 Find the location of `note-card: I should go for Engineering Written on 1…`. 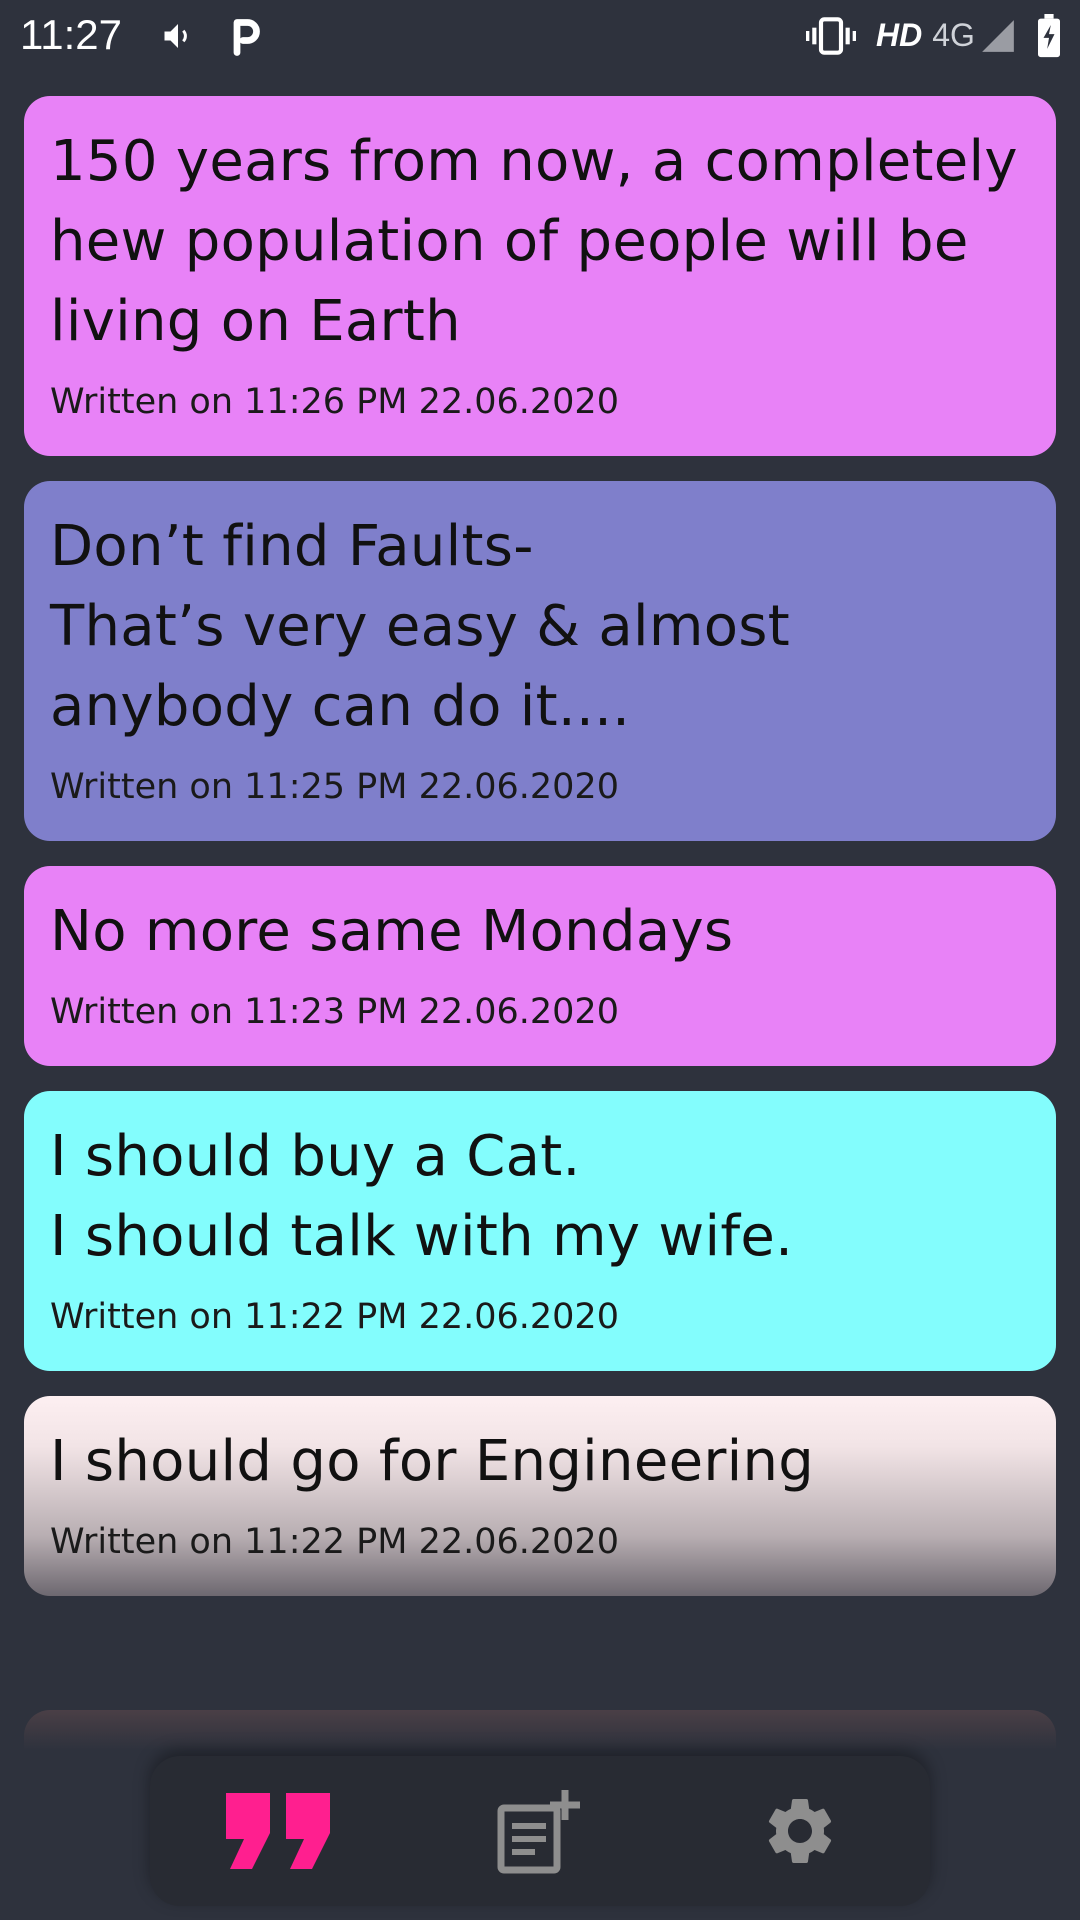

note-card: I should go for Engineering Written on 1… is located at coordinates (540, 1496).